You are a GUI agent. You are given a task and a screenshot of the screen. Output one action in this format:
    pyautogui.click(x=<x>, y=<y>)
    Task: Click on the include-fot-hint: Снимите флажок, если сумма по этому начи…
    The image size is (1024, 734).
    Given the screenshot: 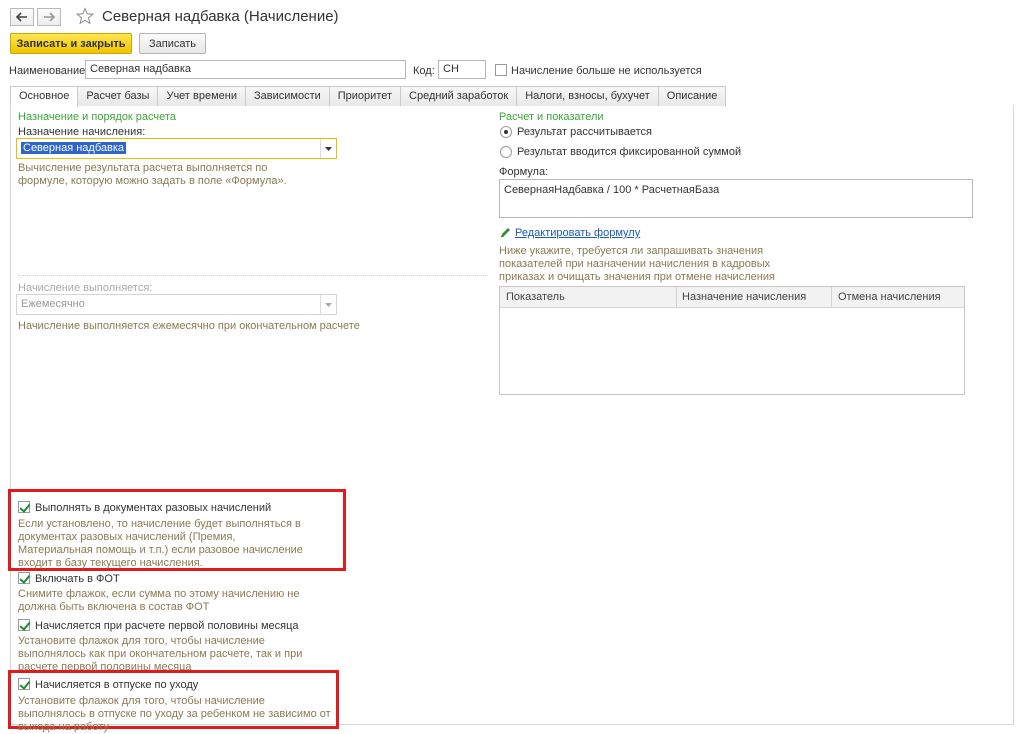 What is the action you would take?
    pyautogui.click(x=159, y=600)
    